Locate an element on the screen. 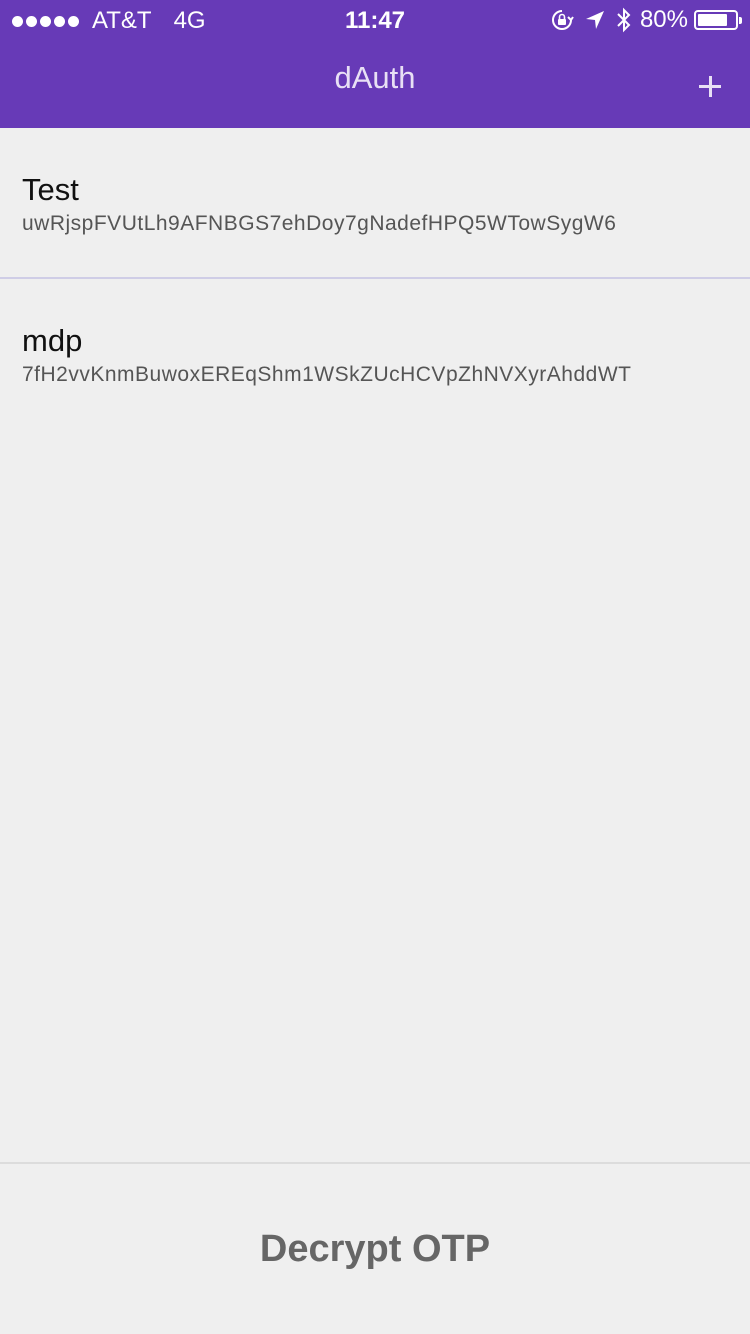  nav-bar: dAuth is located at coordinates (375, 84).